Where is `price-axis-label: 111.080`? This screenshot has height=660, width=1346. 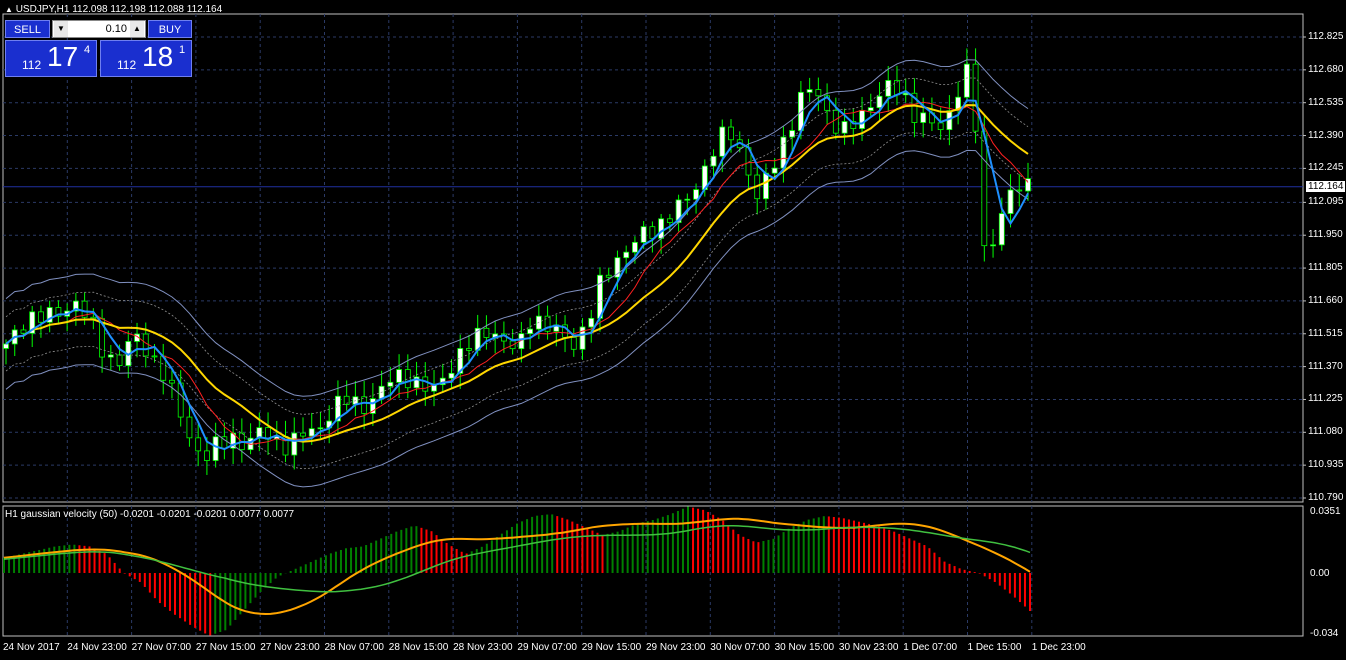
price-axis-label: 111.080 is located at coordinates (1325, 432).